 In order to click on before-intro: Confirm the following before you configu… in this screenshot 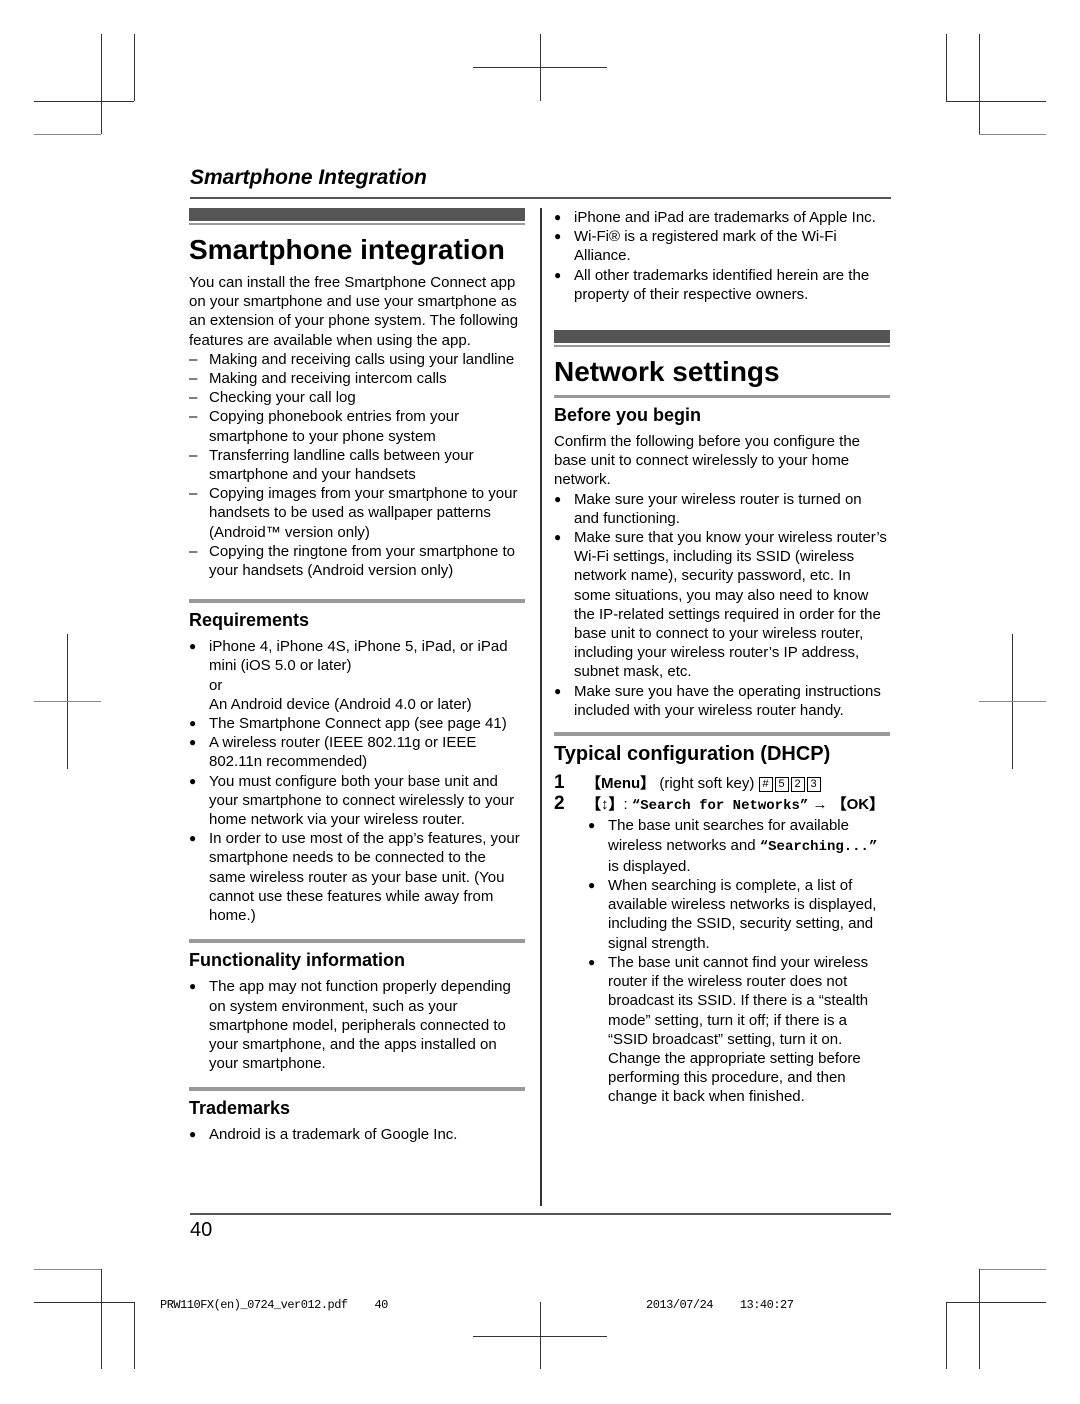, I will do `click(707, 461)`.